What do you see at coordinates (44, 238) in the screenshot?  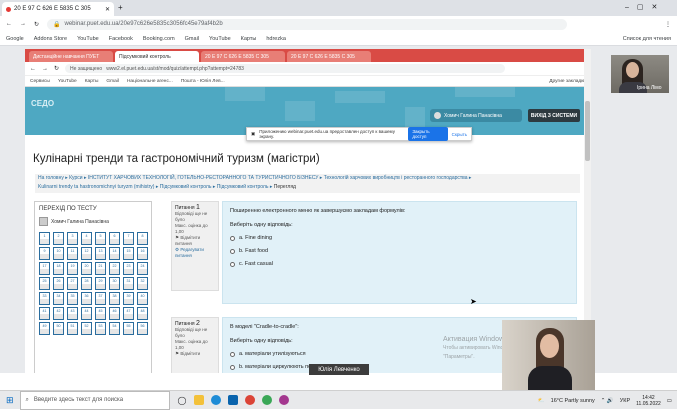 I see `question-nav-button: 1` at bounding box center [44, 238].